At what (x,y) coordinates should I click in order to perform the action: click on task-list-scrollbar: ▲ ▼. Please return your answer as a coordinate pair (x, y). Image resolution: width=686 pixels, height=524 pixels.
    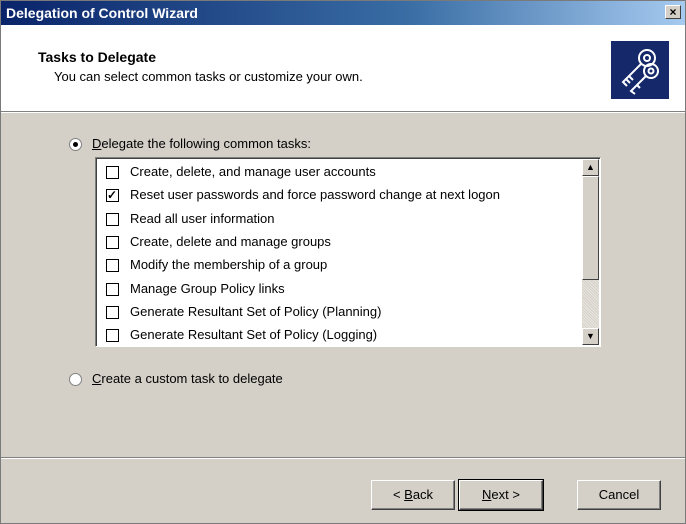
    Looking at the image, I should click on (590, 252).